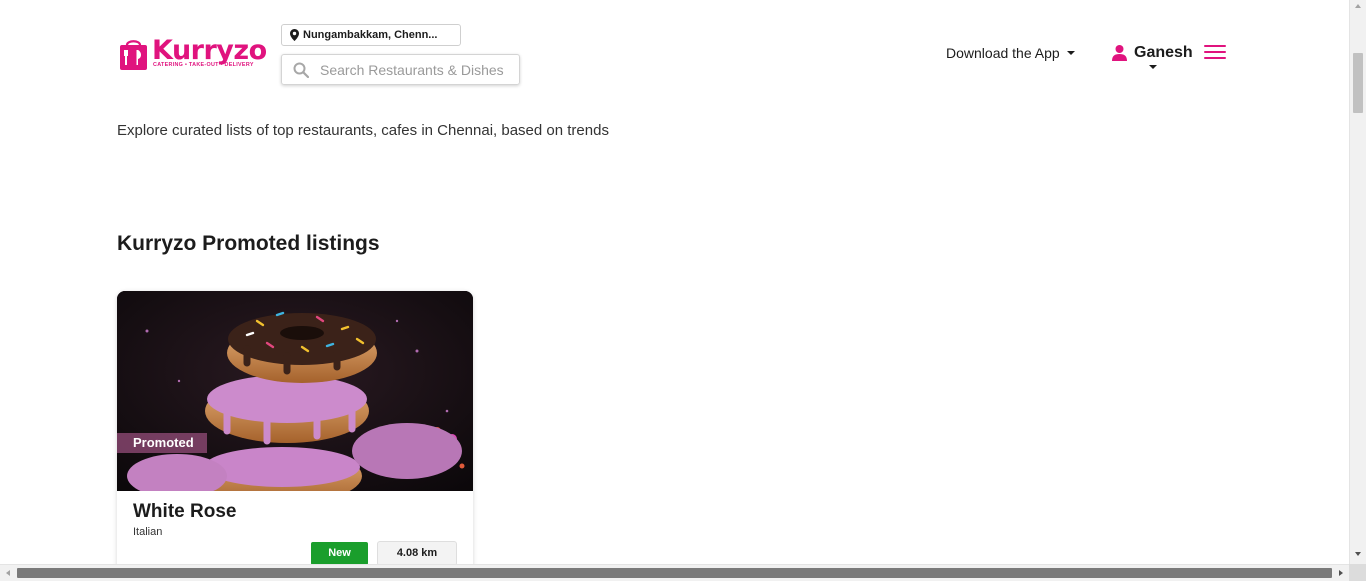  I want to click on scroll-right-arrow-icon, so click(1341, 573).